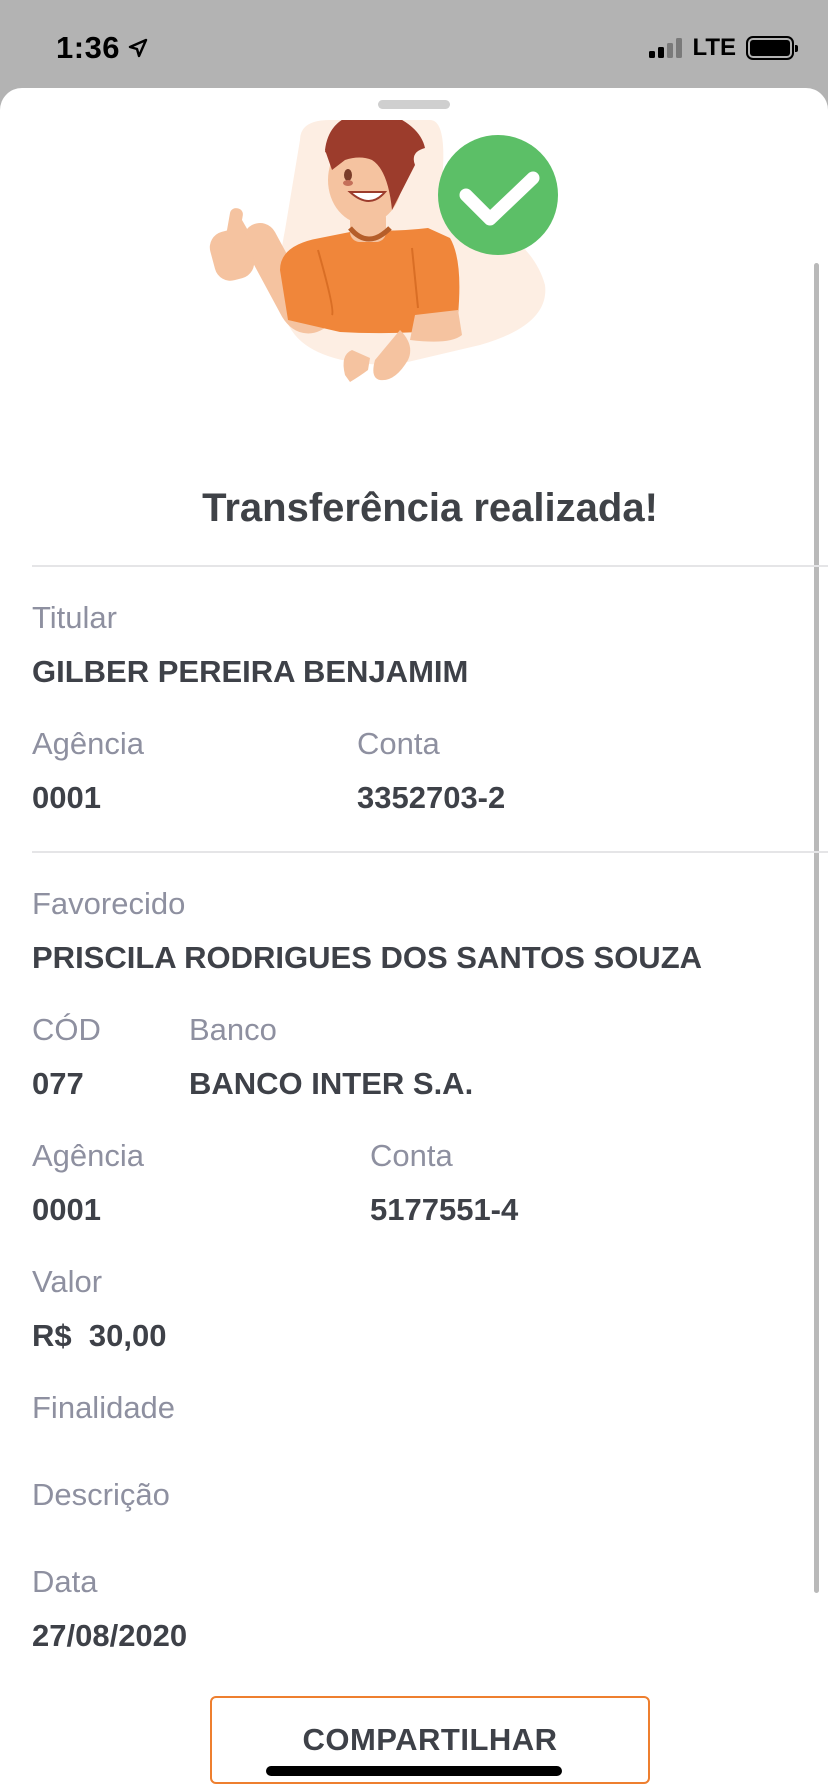 This screenshot has height=1792, width=828. I want to click on payee-agency-value: 0001, so click(66, 1209).